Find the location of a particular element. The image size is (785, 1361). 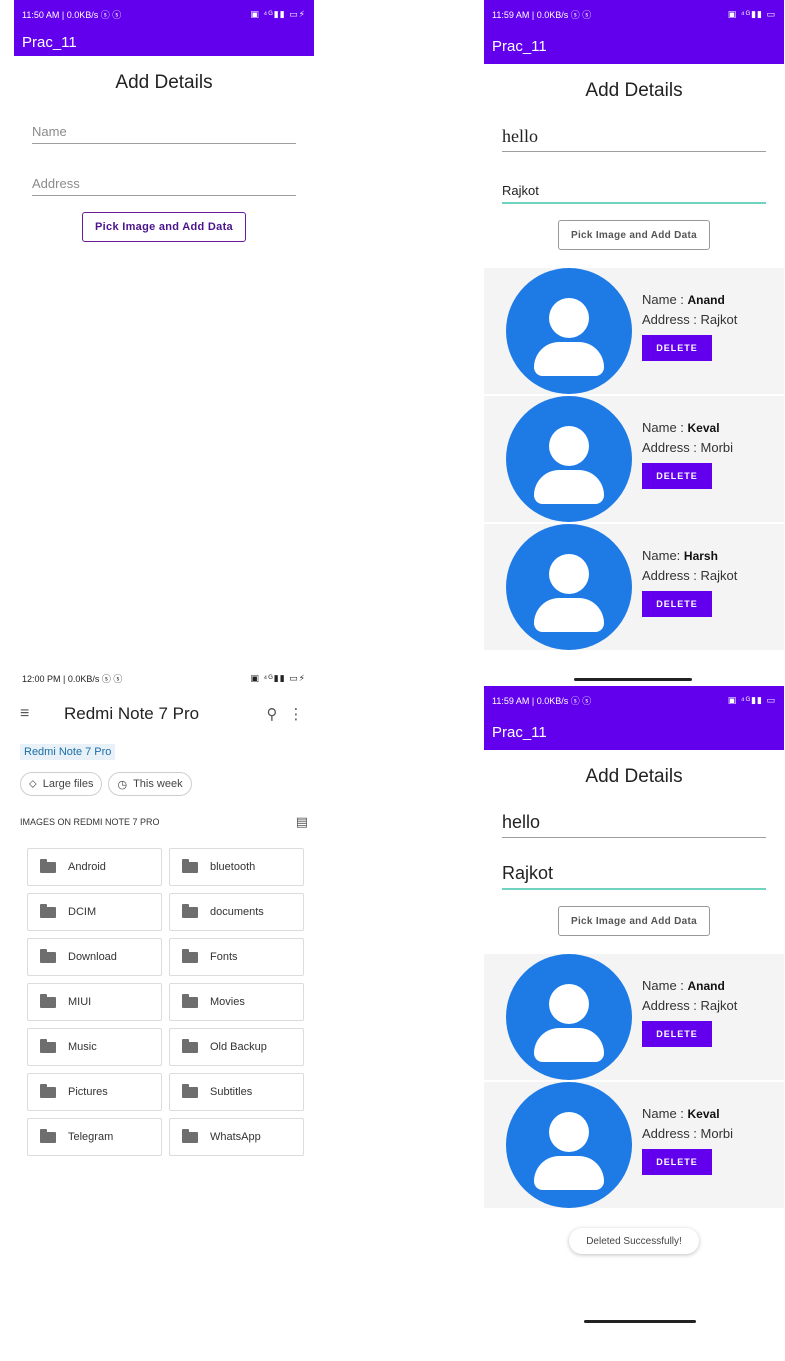

chip-this-week: ◷ This week is located at coordinates (150, 784).